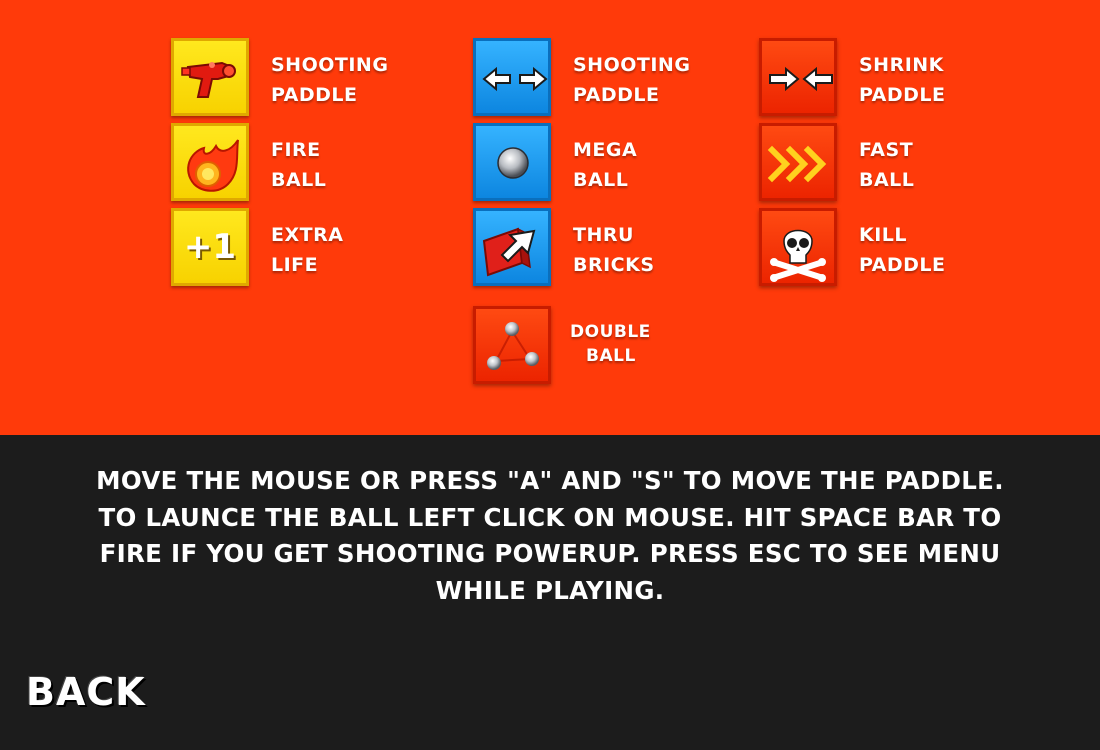 The image size is (1100, 750). I want to click on powerup-label-line1: DOUBLE, so click(610, 332).